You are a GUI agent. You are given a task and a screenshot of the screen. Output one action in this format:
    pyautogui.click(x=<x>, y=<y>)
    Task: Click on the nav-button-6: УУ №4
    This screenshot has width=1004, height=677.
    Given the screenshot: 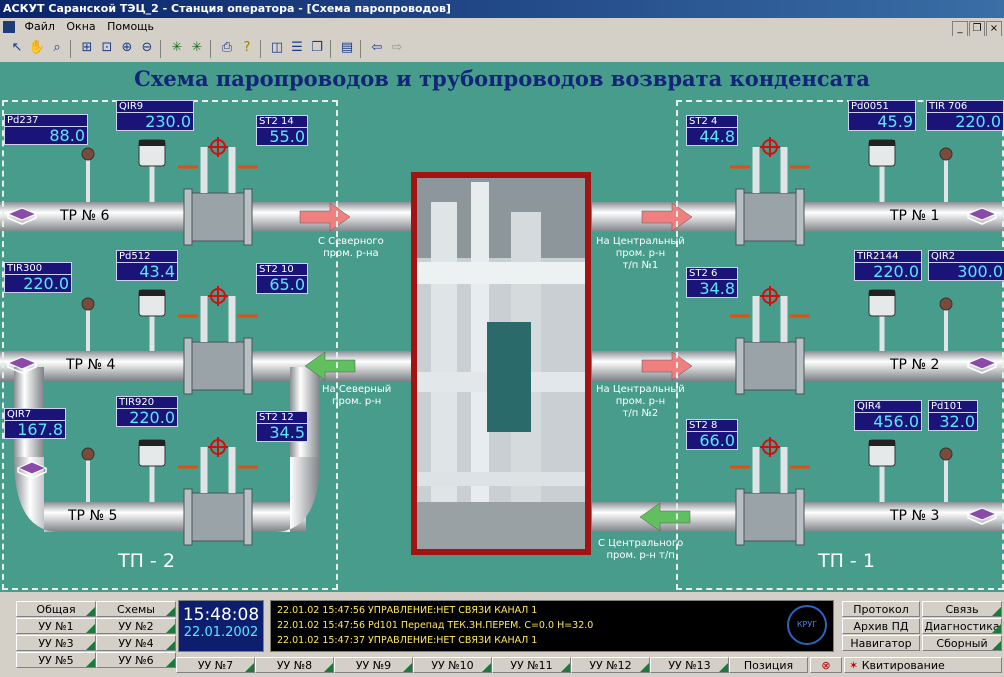 What is the action you would take?
    pyautogui.click(x=136, y=643)
    